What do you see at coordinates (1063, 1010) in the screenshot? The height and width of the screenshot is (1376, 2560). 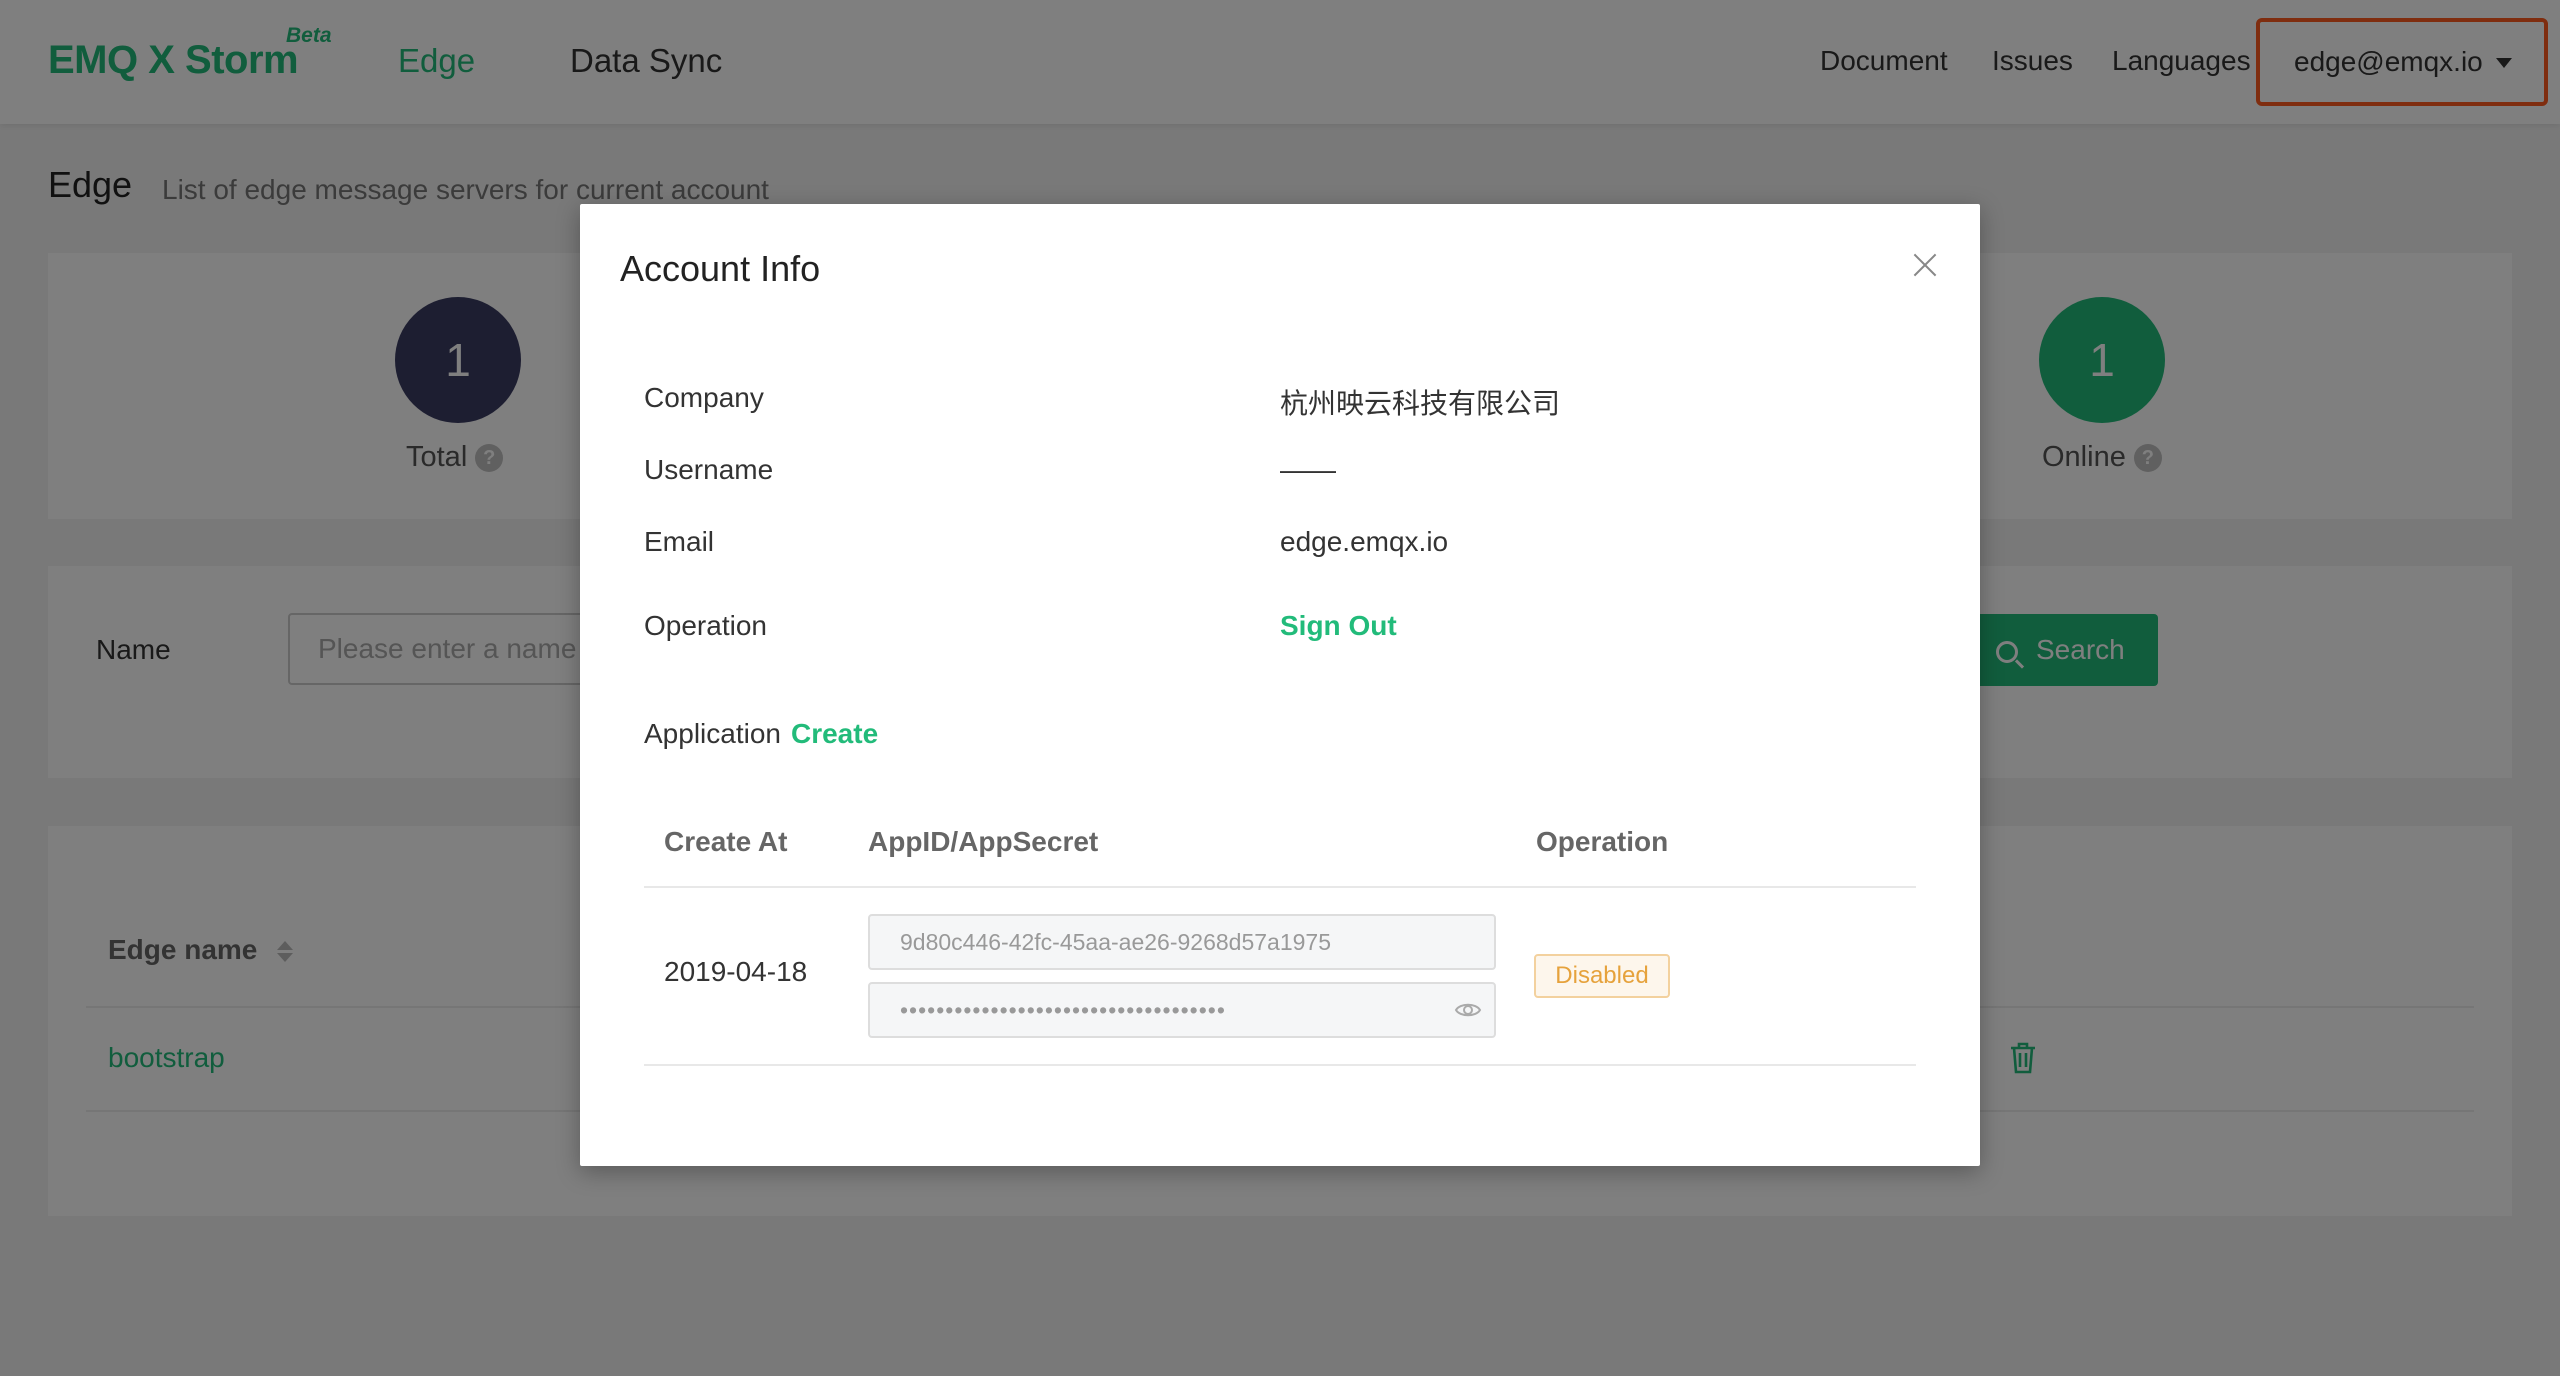 I see `appsecret-value: ••••••••••••••••••••••••••••••••••••` at bounding box center [1063, 1010].